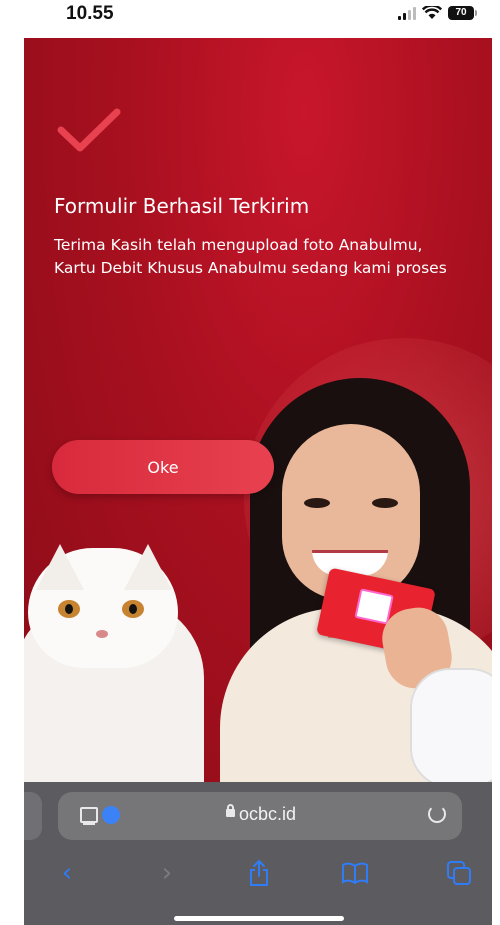  Describe the element at coordinates (167, 873) in the screenshot. I see `forward-icon: ›` at that location.